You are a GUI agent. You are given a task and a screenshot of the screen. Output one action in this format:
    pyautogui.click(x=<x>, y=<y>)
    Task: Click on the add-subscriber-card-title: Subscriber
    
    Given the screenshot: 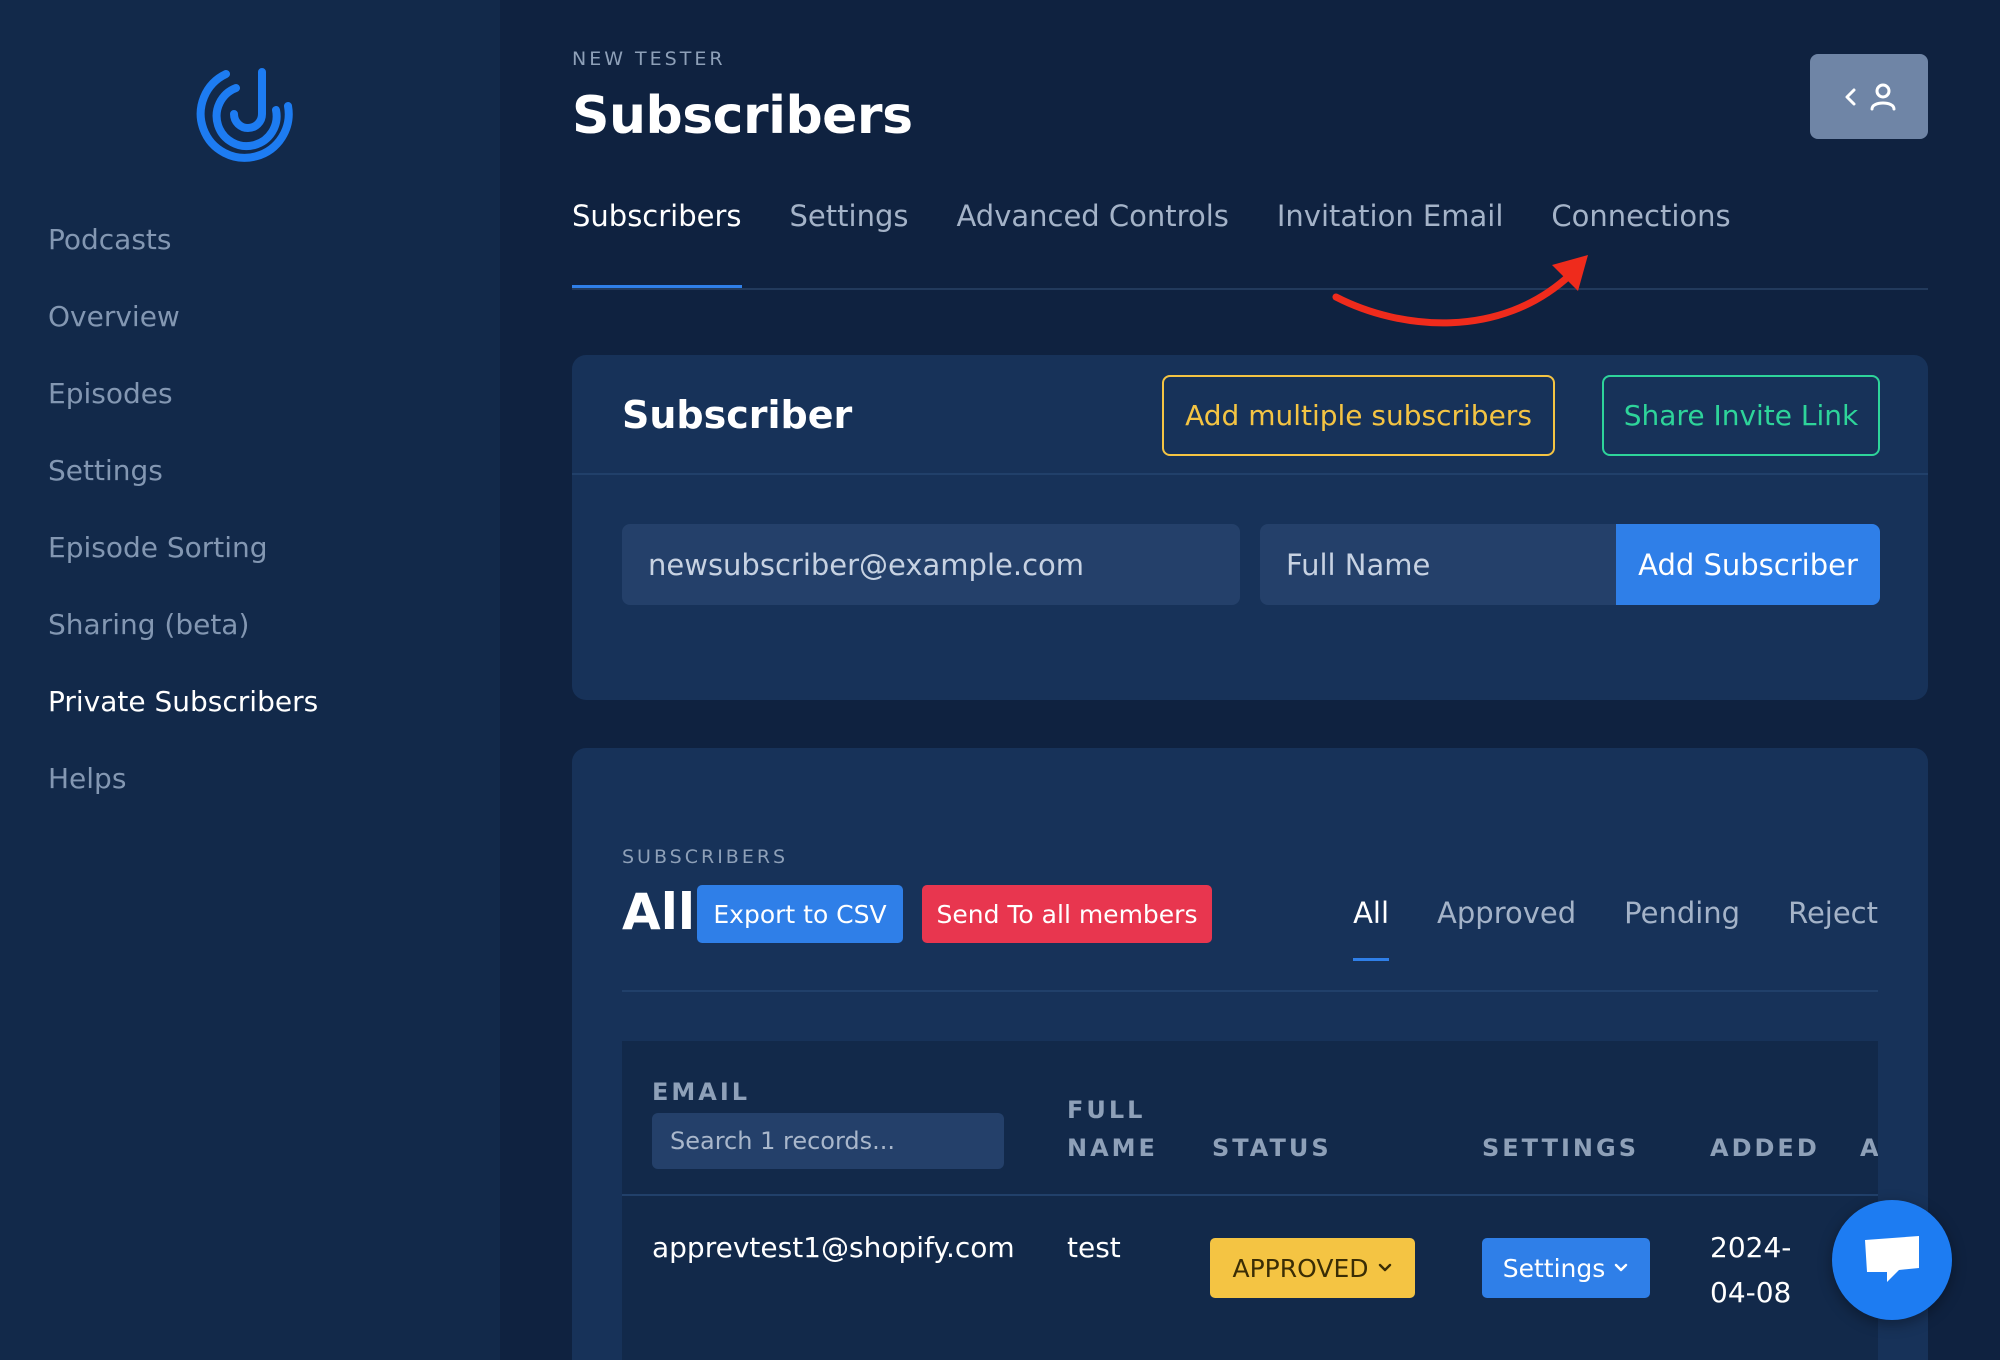 What is the action you would take?
    pyautogui.click(x=737, y=415)
    